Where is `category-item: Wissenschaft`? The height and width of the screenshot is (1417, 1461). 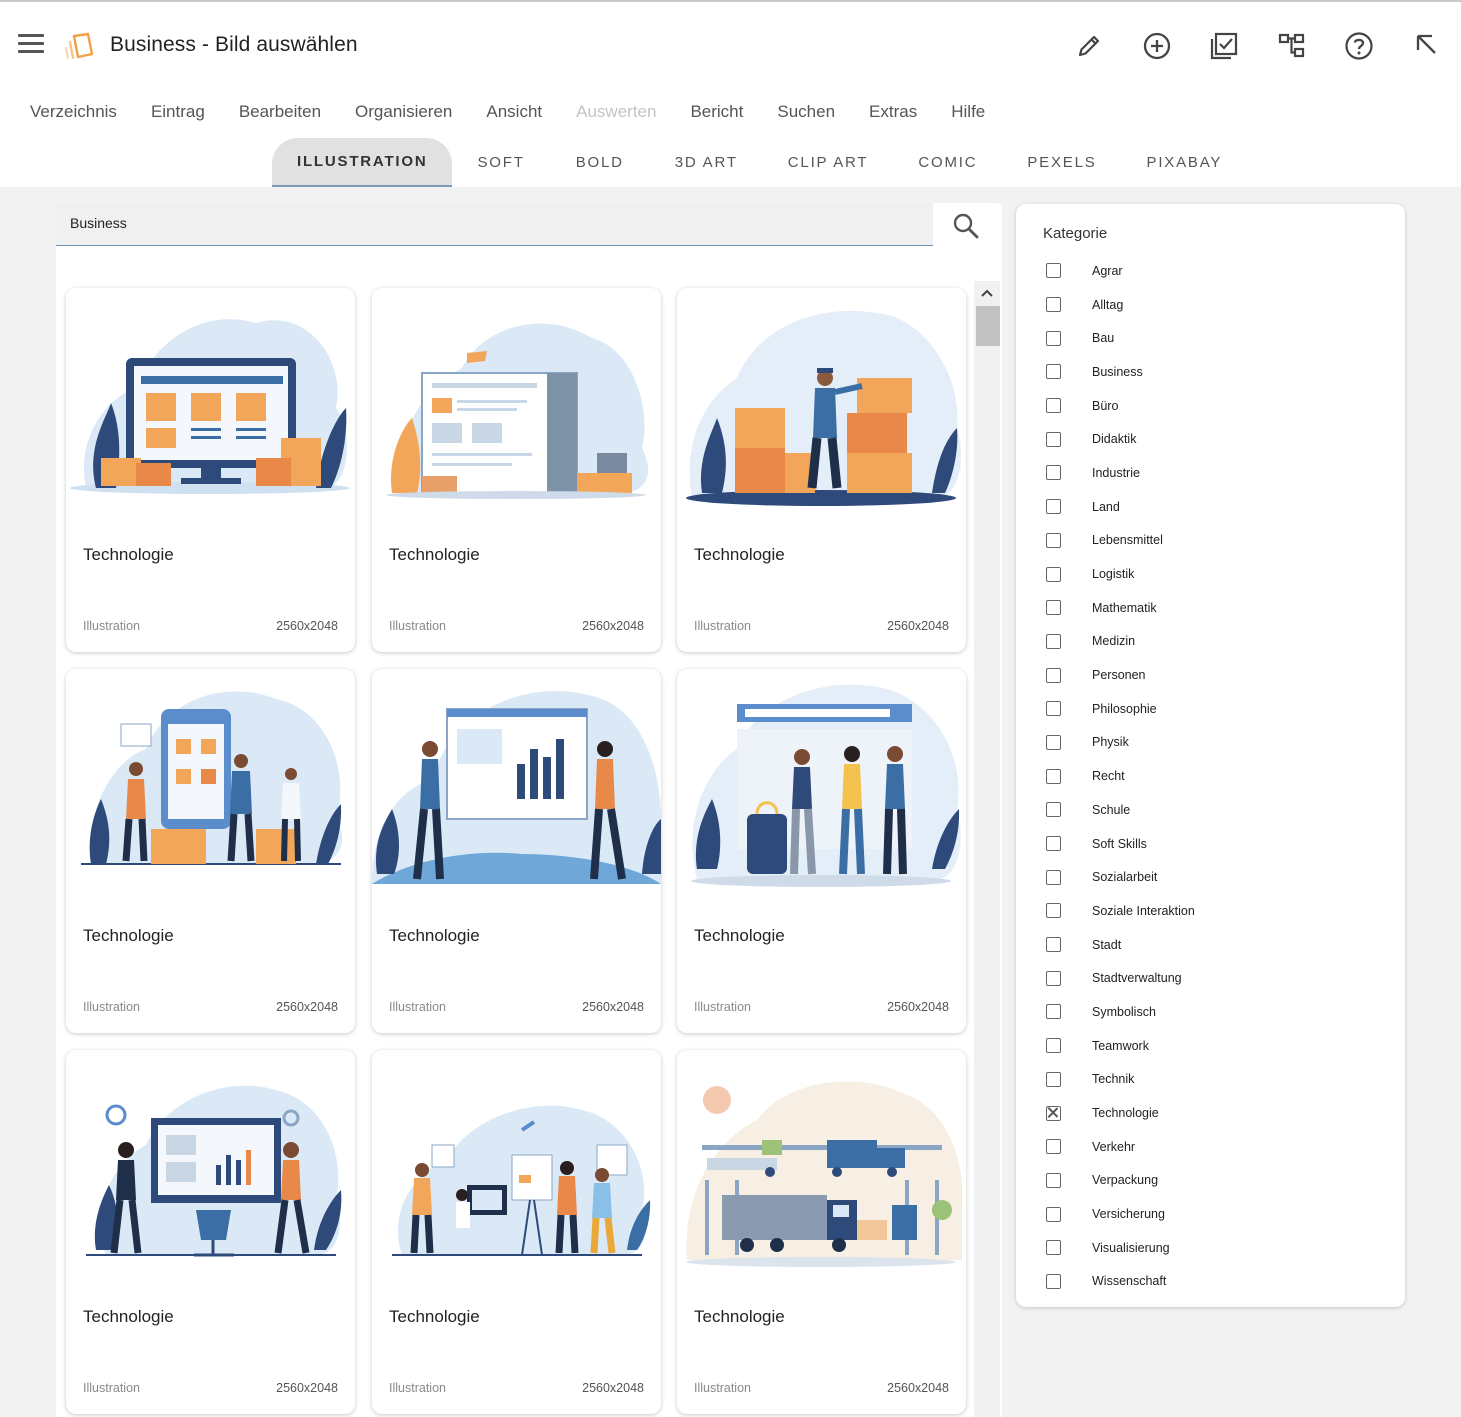
category-item: Wissenschaft is located at coordinates (1120, 1282).